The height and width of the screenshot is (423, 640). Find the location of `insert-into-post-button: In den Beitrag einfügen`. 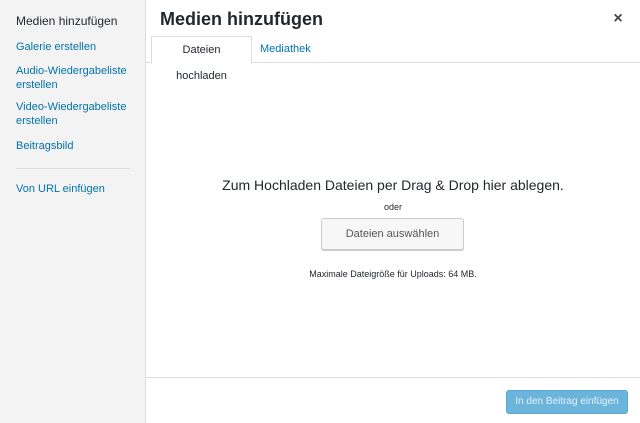

insert-into-post-button: In den Beitrag einfügen is located at coordinates (567, 402).